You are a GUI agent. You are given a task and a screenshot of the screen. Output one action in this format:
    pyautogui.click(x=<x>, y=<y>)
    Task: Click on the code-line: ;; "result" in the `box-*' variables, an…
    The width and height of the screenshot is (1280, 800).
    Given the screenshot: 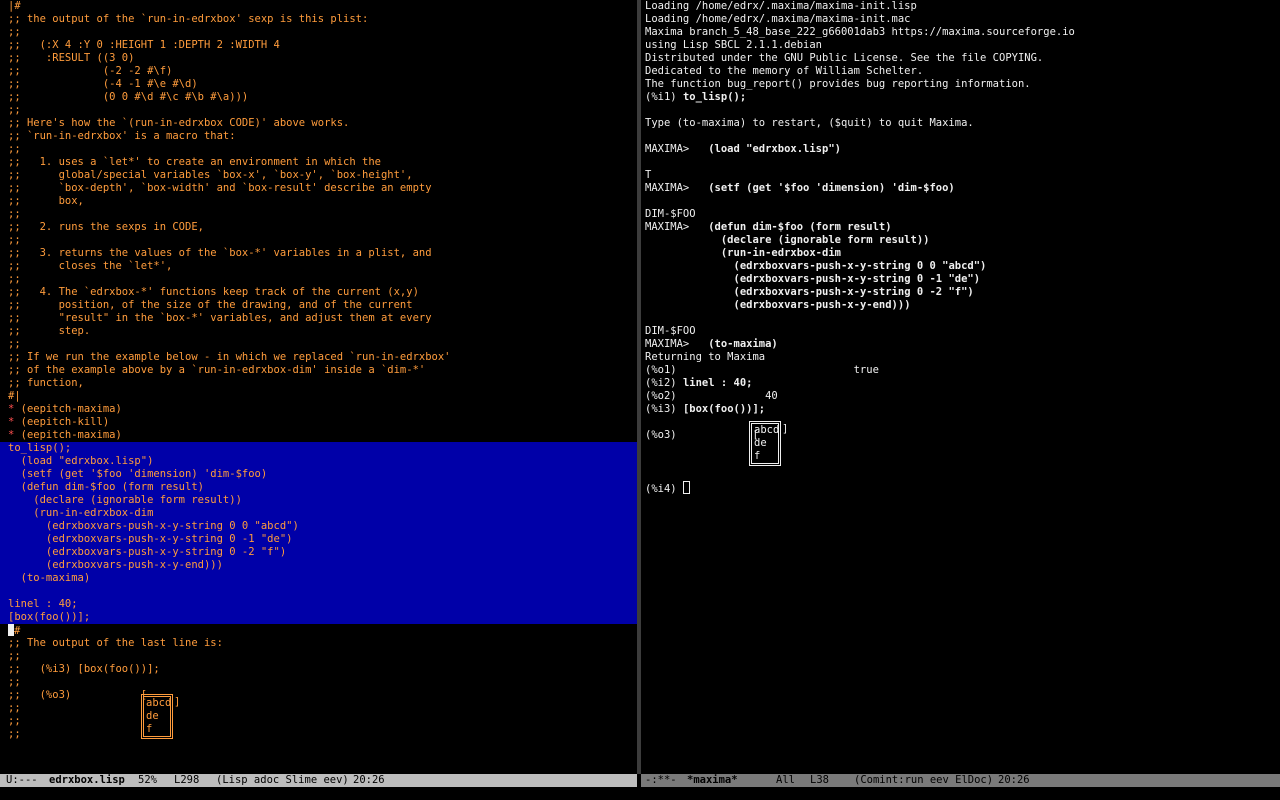 What is the action you would take?
    pyautogui.click(x=318, y=318)
    